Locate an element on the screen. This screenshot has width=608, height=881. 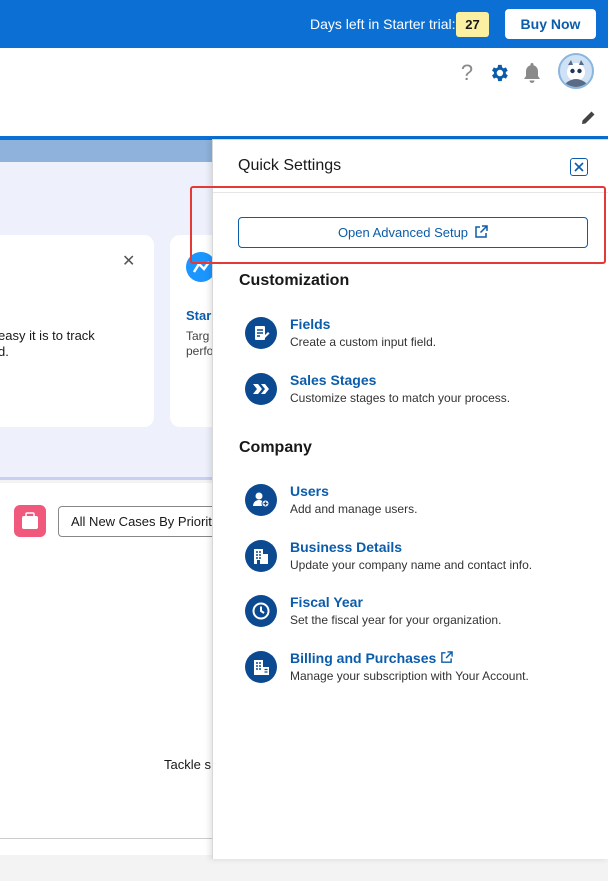
card-text: perfo is located at coordinates (200, 351).